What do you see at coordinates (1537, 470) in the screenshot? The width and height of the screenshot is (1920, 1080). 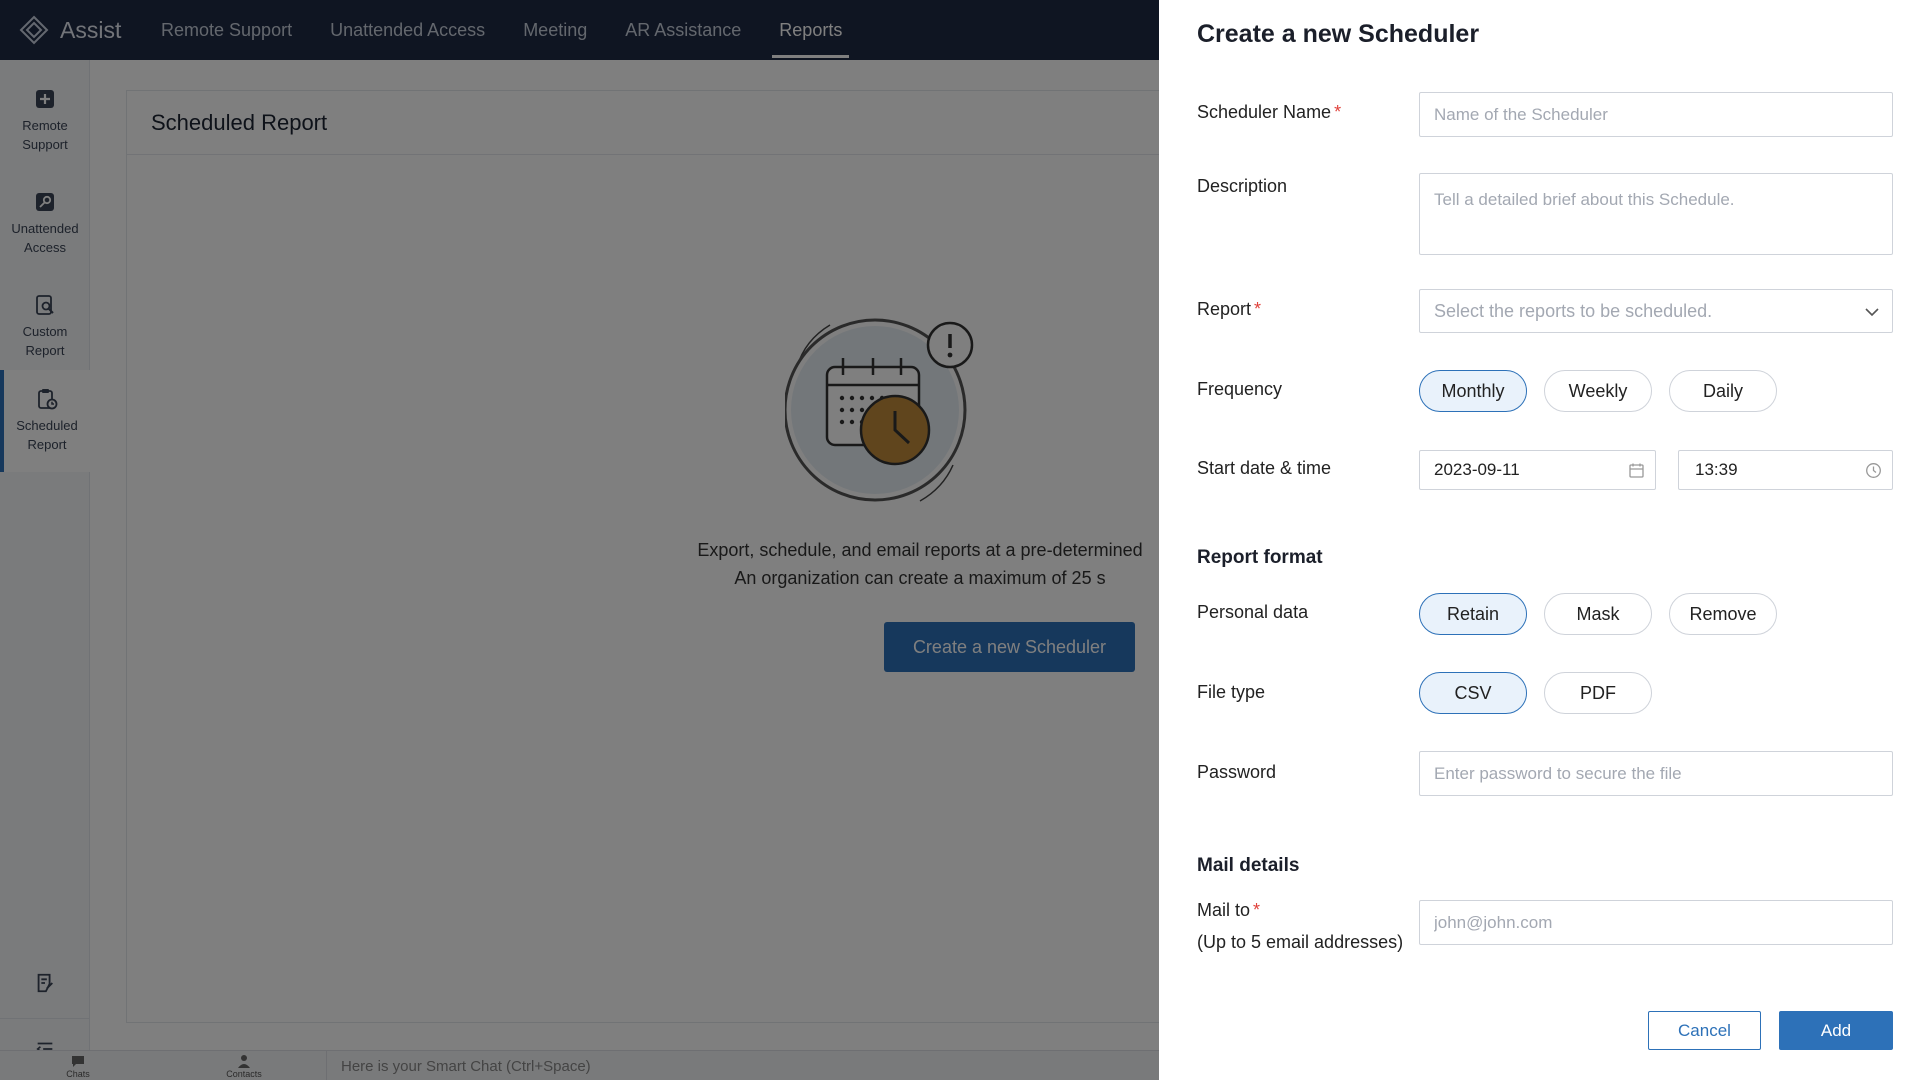 I see `start-date-input: 2023-09-11` at bounding box center [1537, 470].